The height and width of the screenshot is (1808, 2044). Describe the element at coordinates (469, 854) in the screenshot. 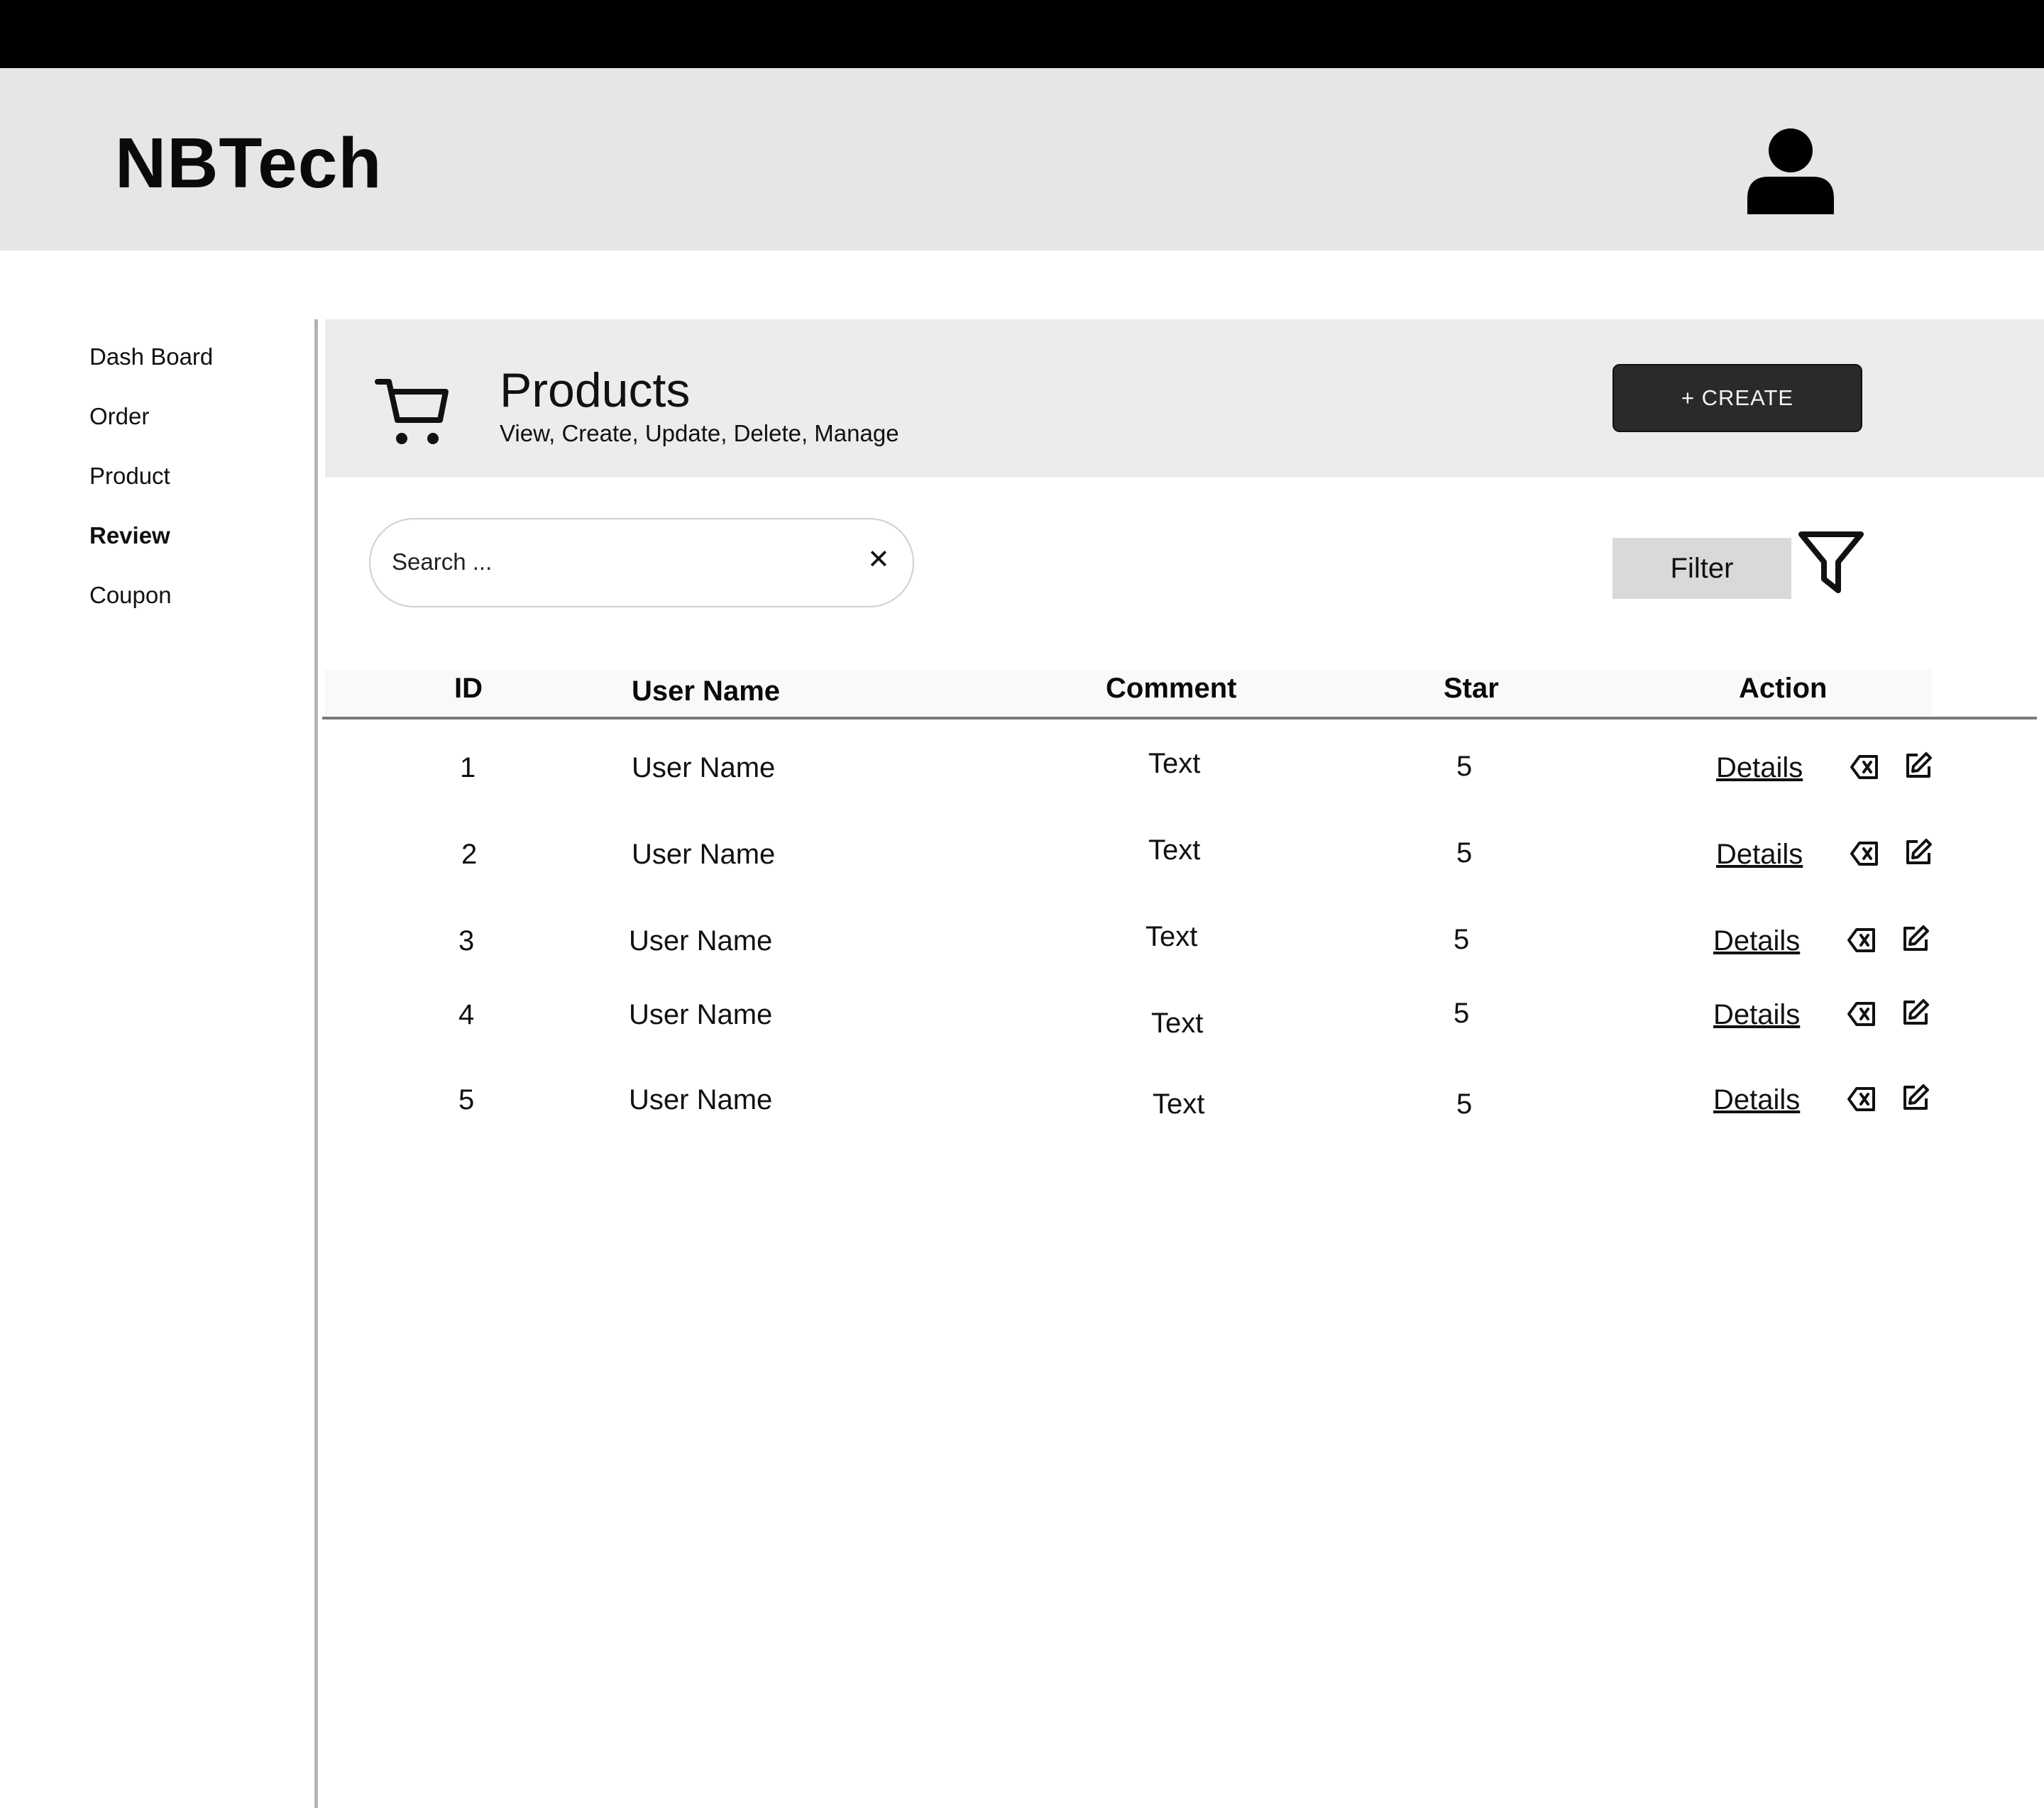

I see `row-id: 2` at that location.